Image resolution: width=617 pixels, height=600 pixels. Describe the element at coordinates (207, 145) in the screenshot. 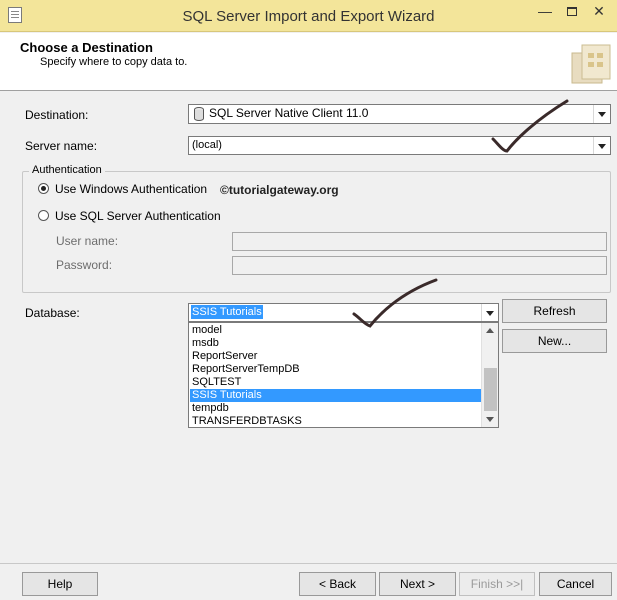

I see `server-name-value: (local)` at that location.